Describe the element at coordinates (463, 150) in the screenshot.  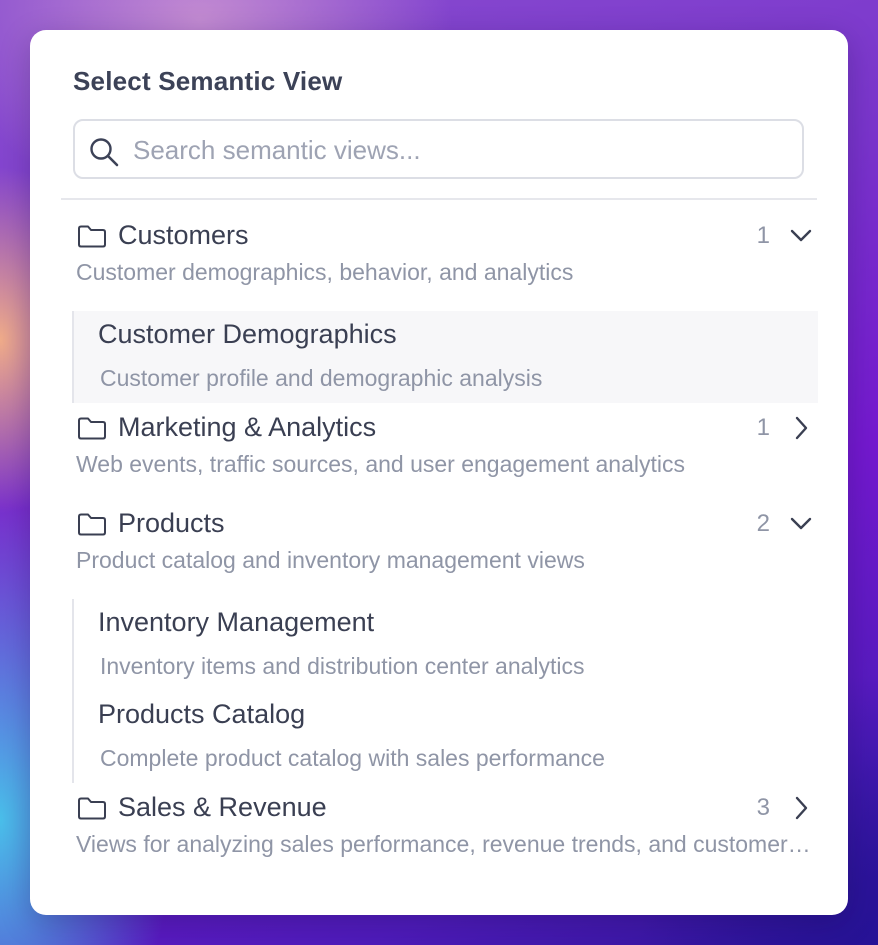
I see `search-input` at that location.